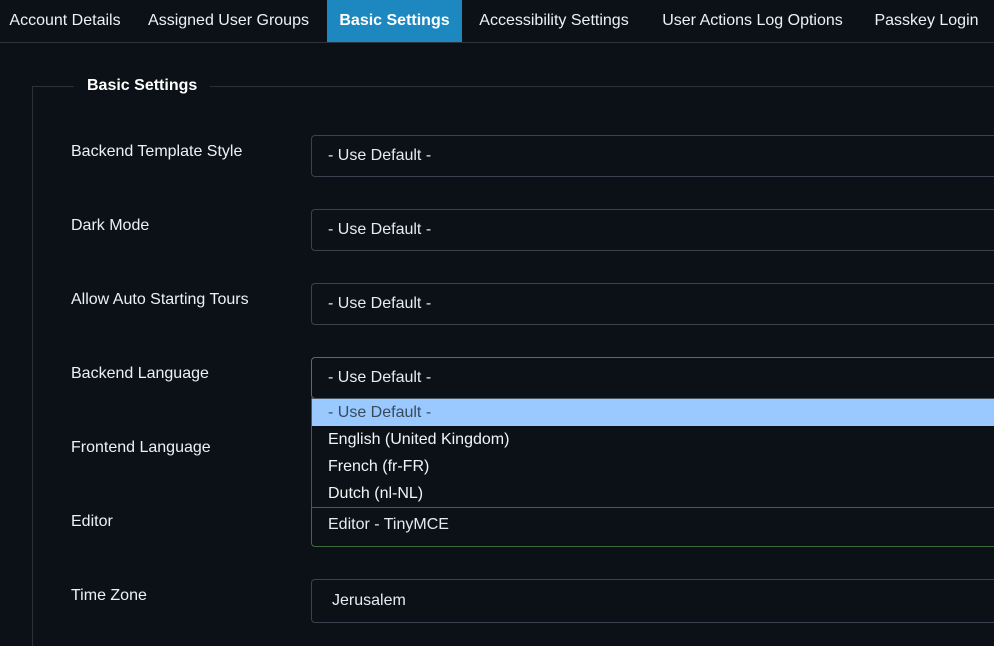 This screenshot has height=646, width=994. I want to click on backend-template-style-label: Backend Template Style, so click(157, 151).